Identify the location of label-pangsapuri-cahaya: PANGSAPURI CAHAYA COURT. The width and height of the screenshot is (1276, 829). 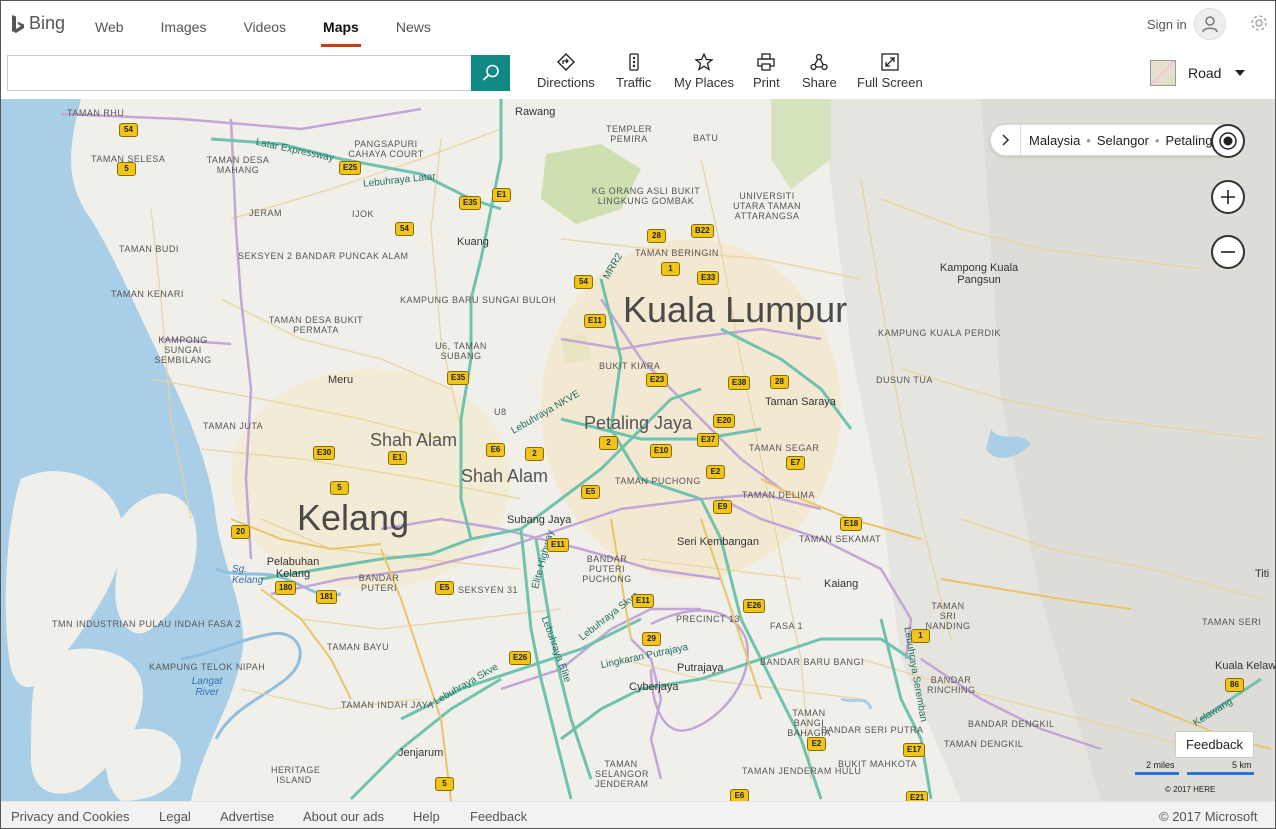
(386, 149).